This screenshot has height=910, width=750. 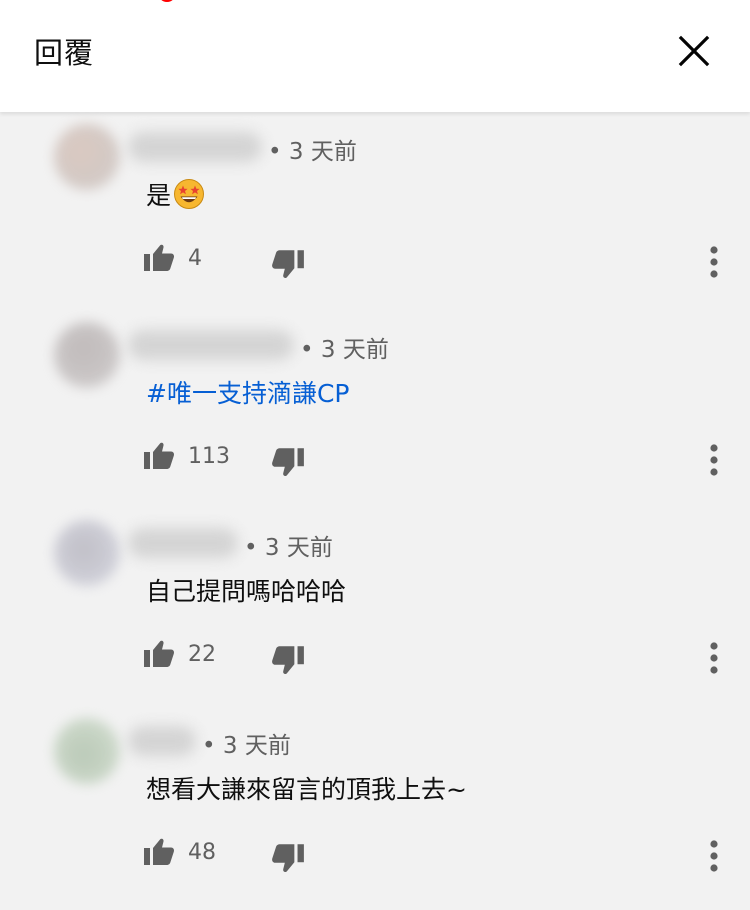 I want to click on like-count: 4, so click(x=195, y=258).